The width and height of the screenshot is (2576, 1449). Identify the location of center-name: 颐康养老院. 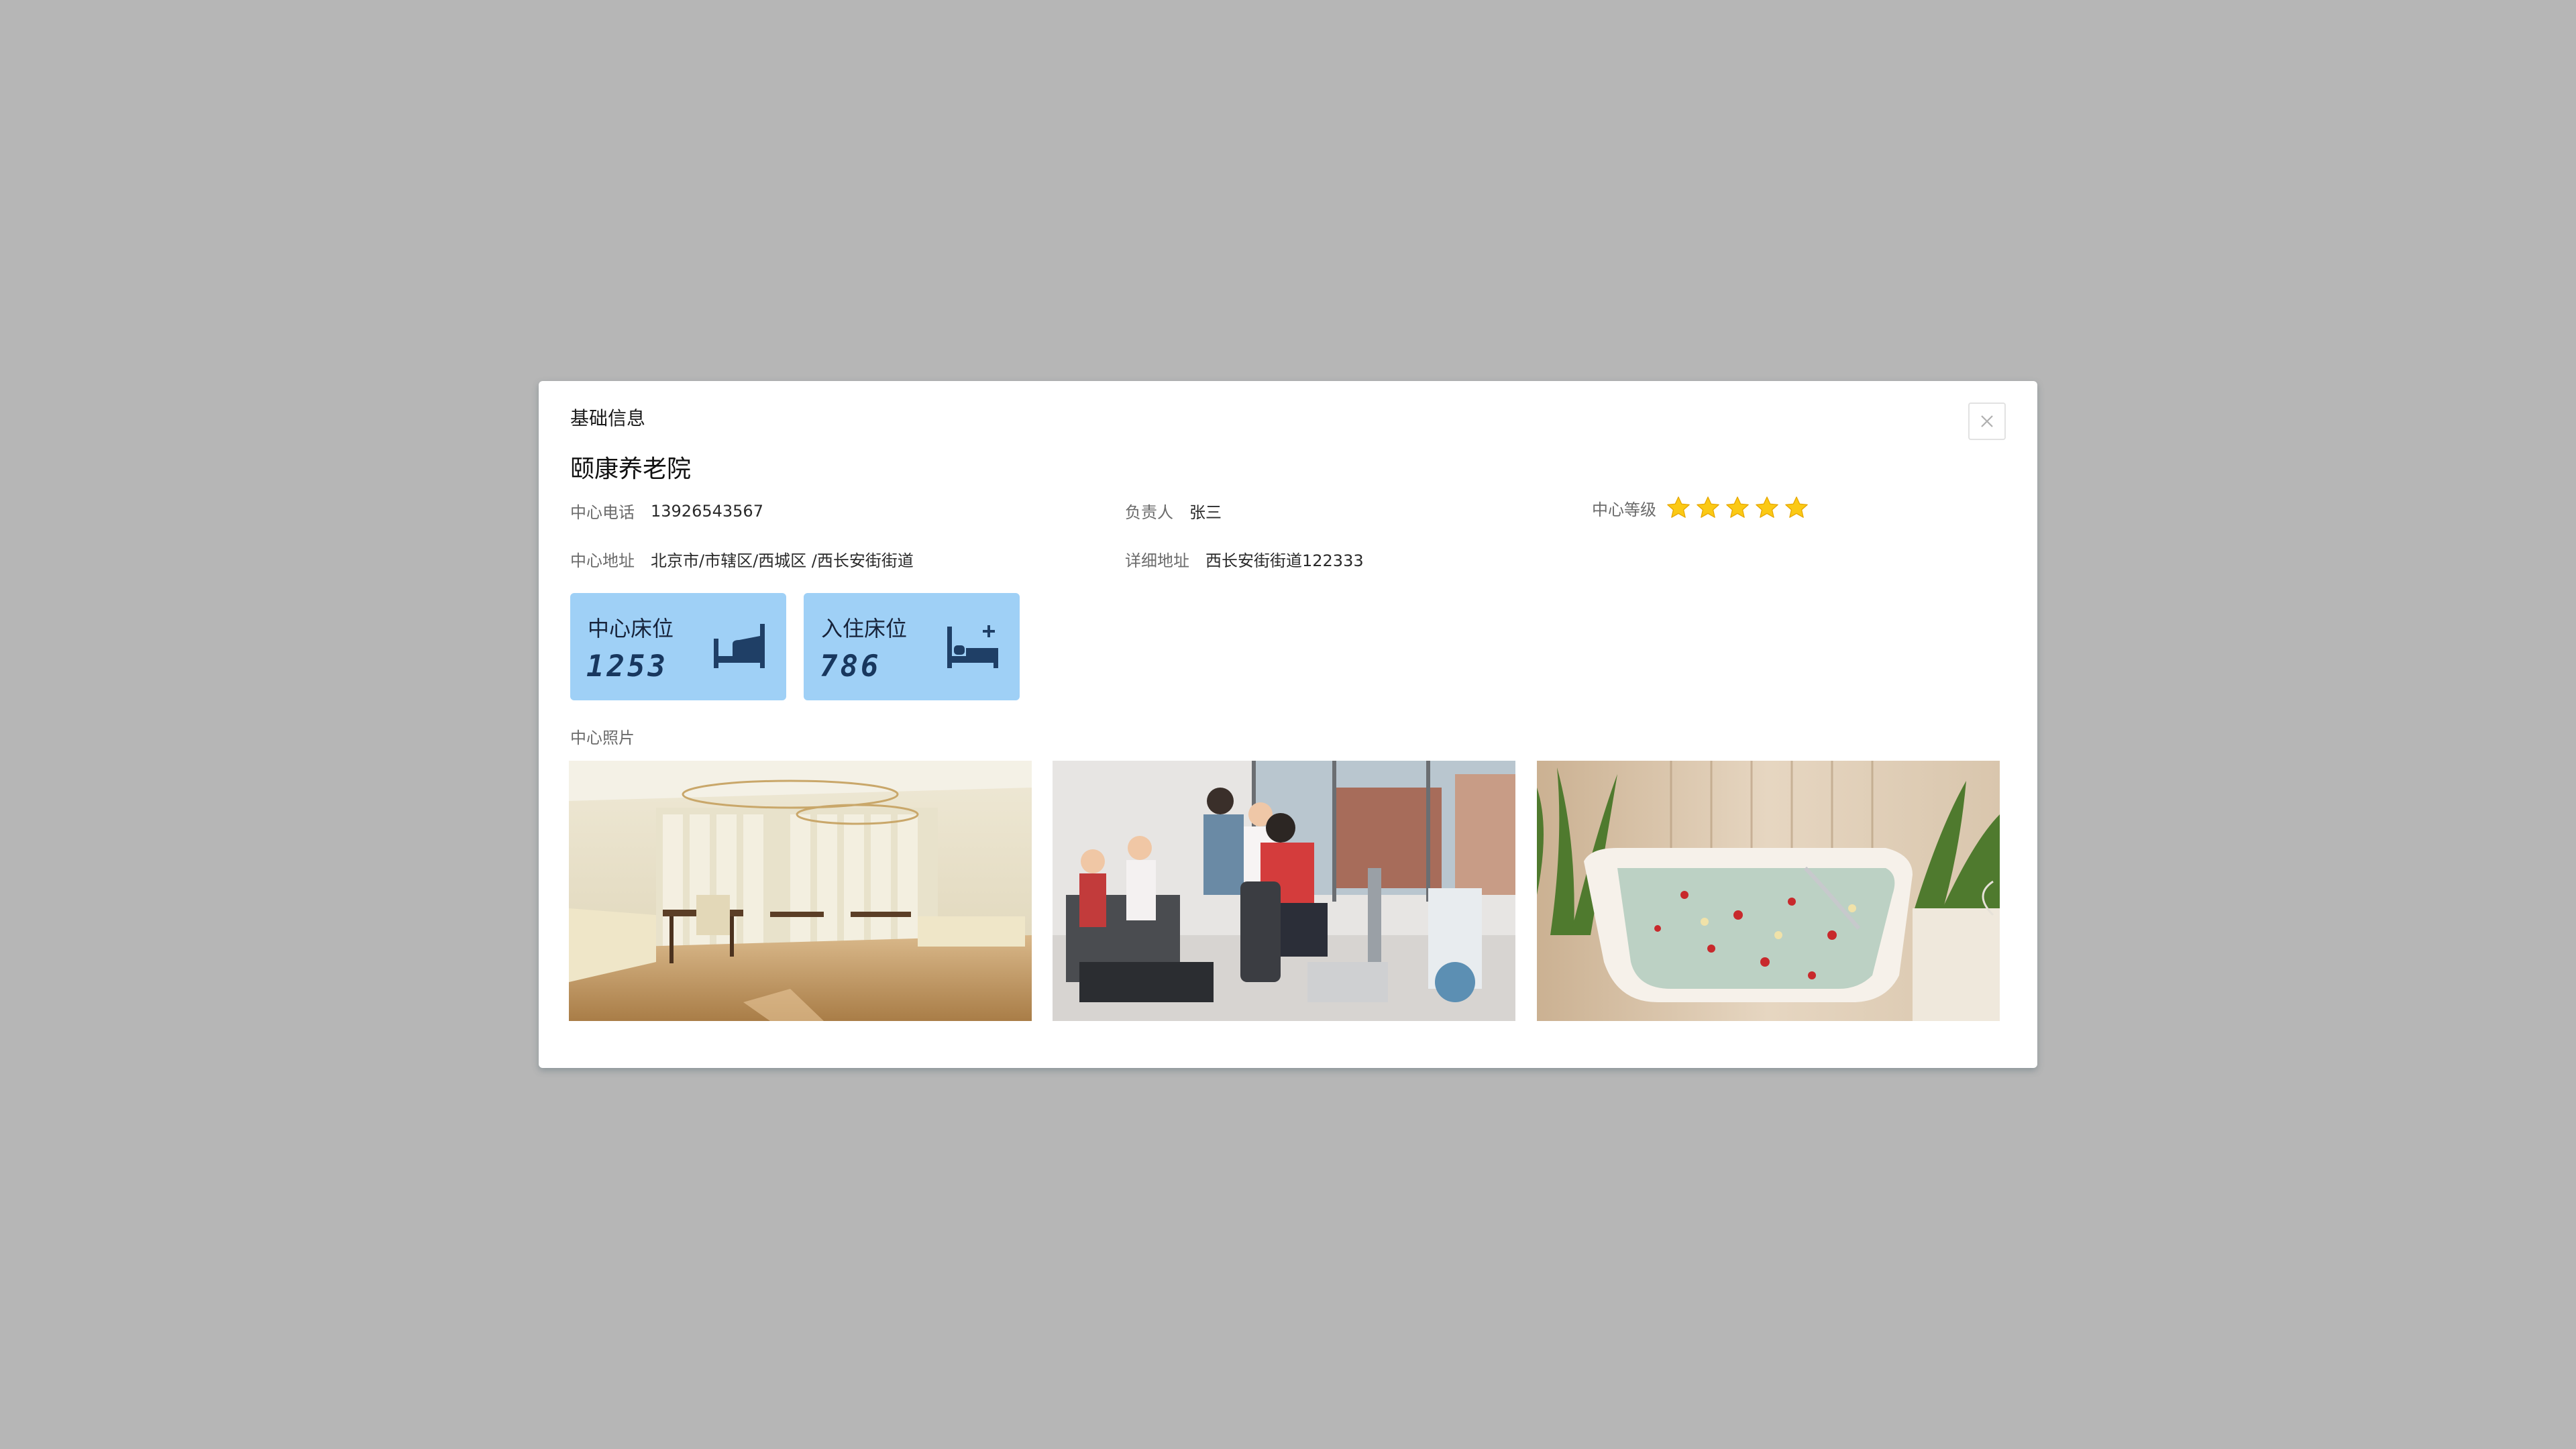
(631, 469).